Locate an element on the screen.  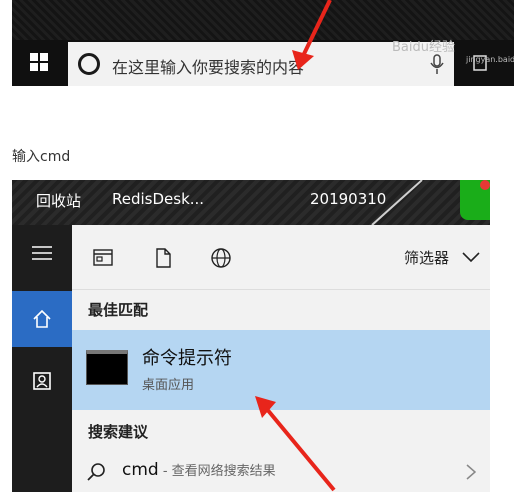
documents-filter-icon is located at coordinates (103, 258).